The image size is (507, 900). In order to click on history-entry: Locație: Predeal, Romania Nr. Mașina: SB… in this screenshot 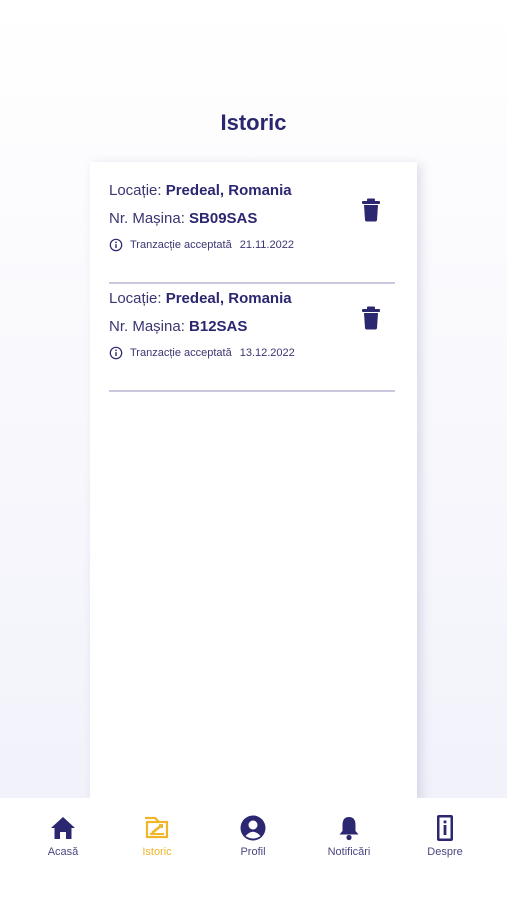, I will do `click(252, 229)`.